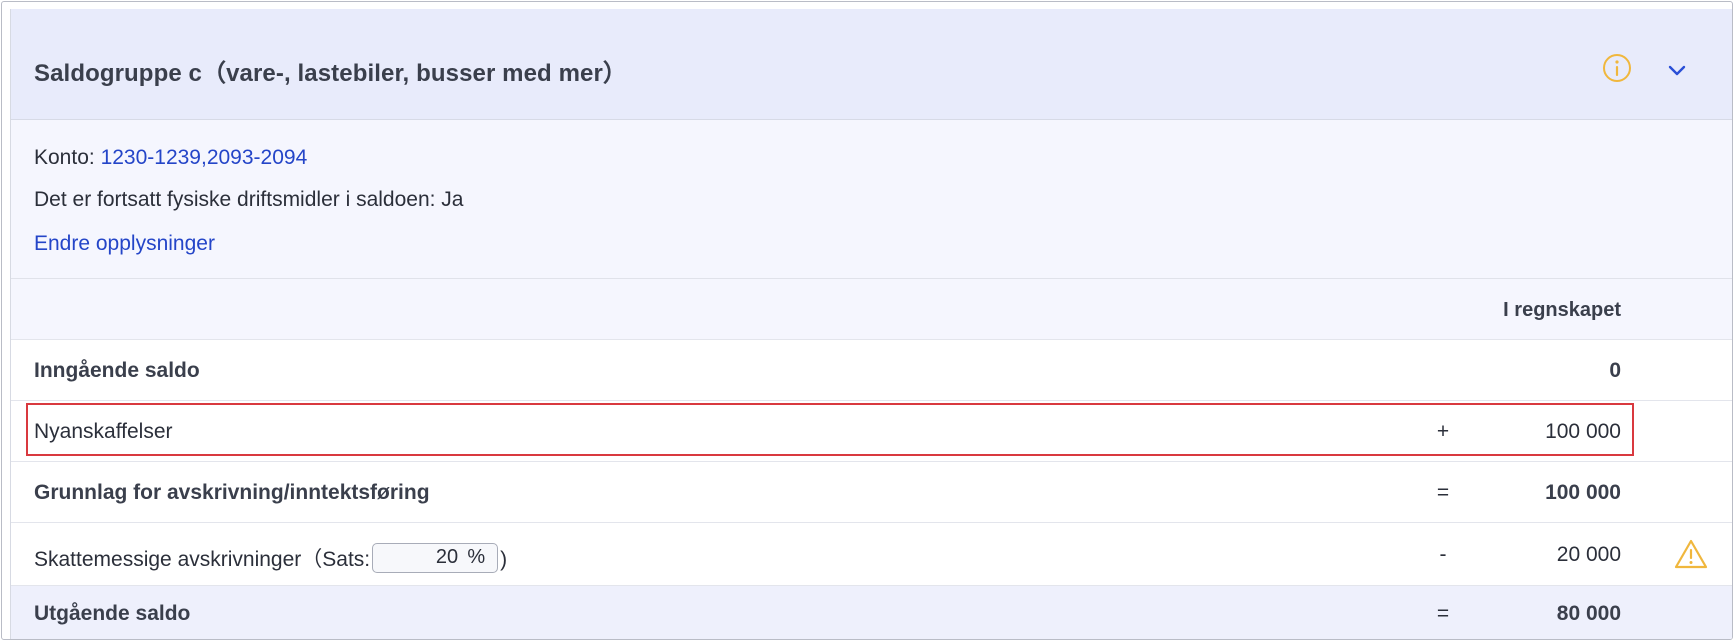 Image resolution: width=1734 pixels, height=640 pixels. What do you see at coordinates (1588, 613) in the screenshot?
I see `row-value: 80 000` at bounding box center [1588, 613].